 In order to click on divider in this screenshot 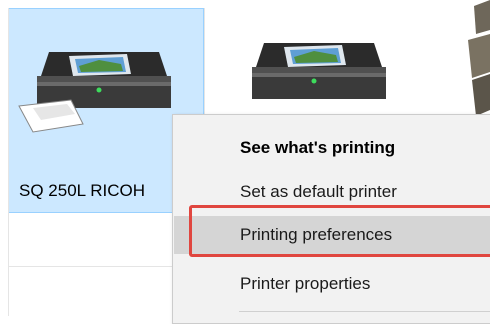, I will do `click(8, 162)`.